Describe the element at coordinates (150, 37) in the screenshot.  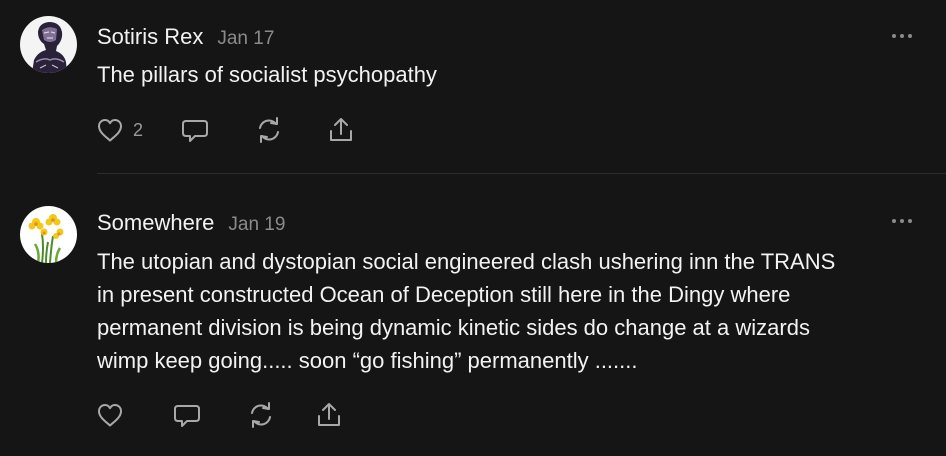
I see `author-name: Sotiris Rex` at that location.